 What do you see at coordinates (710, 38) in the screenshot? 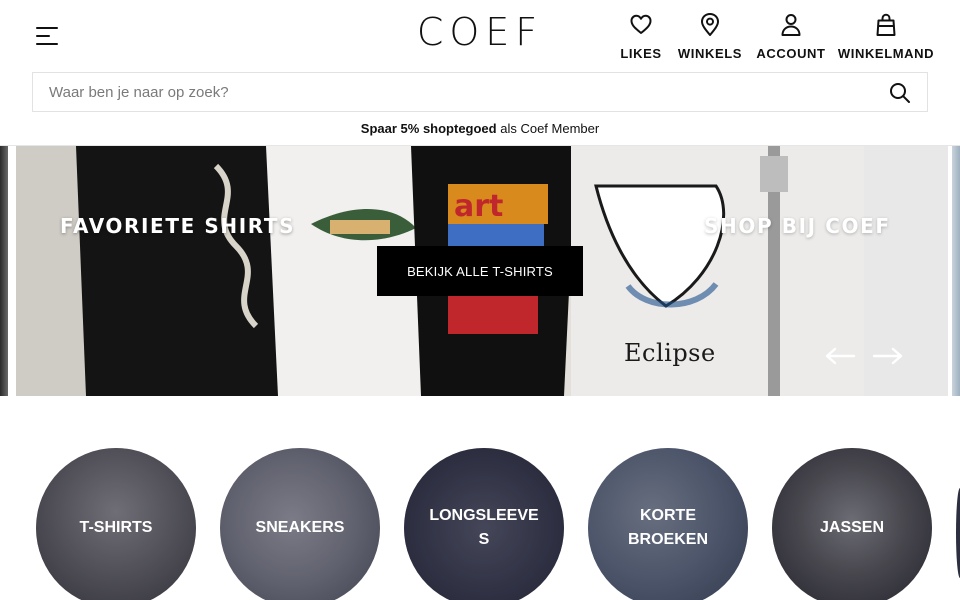
I see `nav-winkels: WINKELS` at bounding box center [710, 38].